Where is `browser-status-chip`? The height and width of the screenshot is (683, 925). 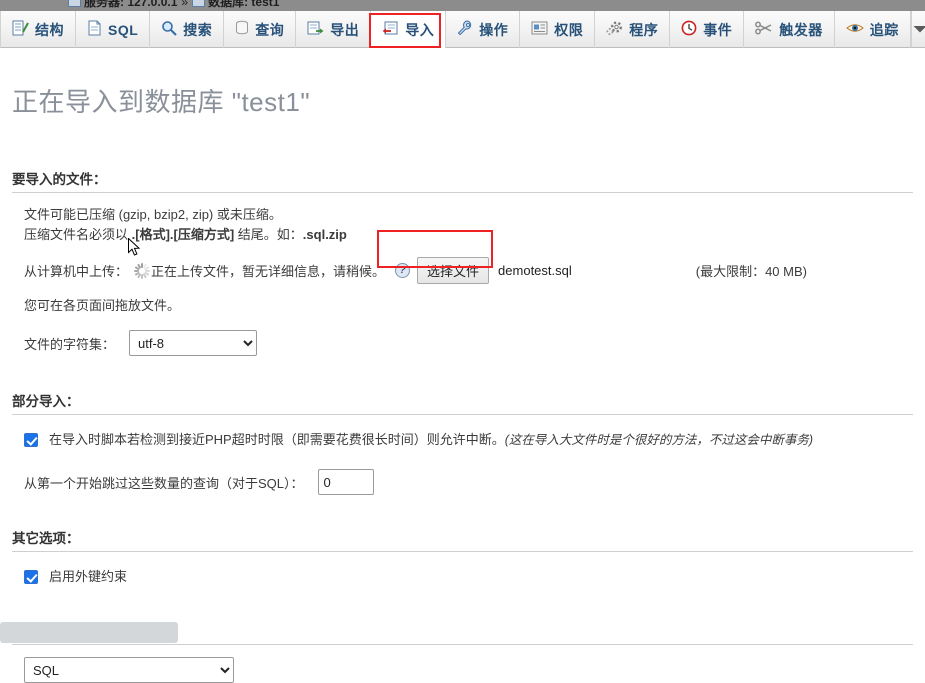 browser-status-chip is located at coordinates (89, 632).